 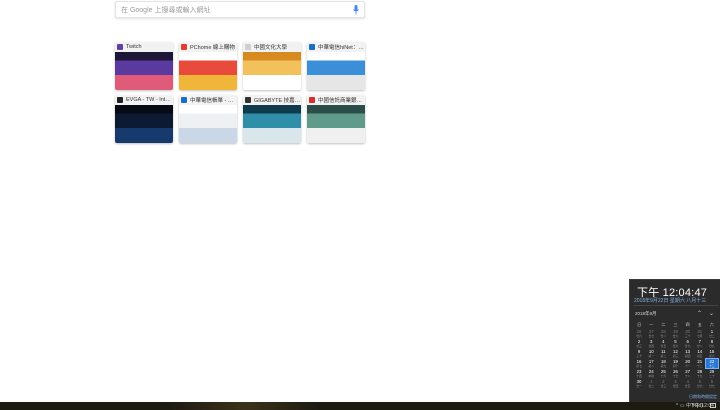 I want to click on search-box: 在 Google 上搜尋或輸入網址, so click(x=240, y=9).